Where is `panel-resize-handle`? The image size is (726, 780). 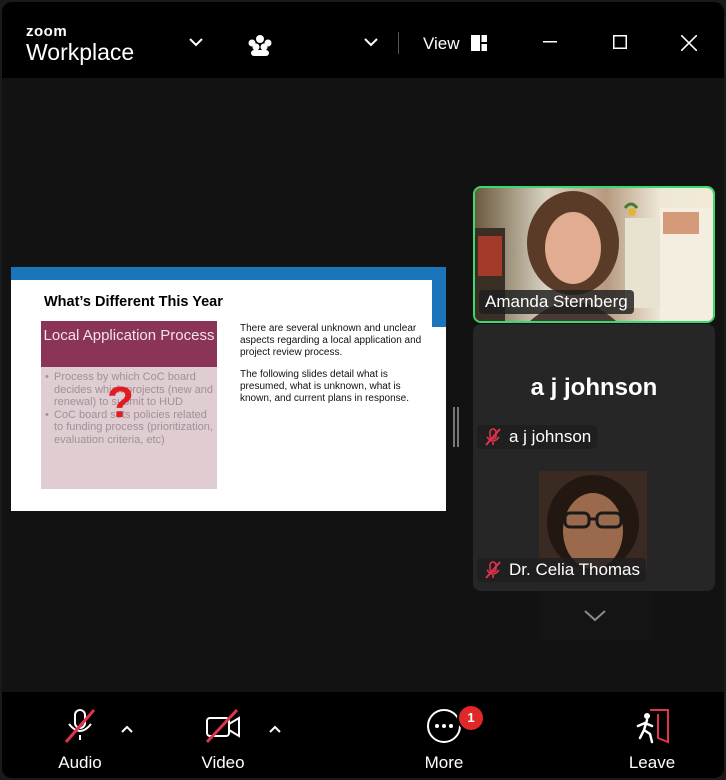
panel-resize-handle is located at coordinates (456, 427).